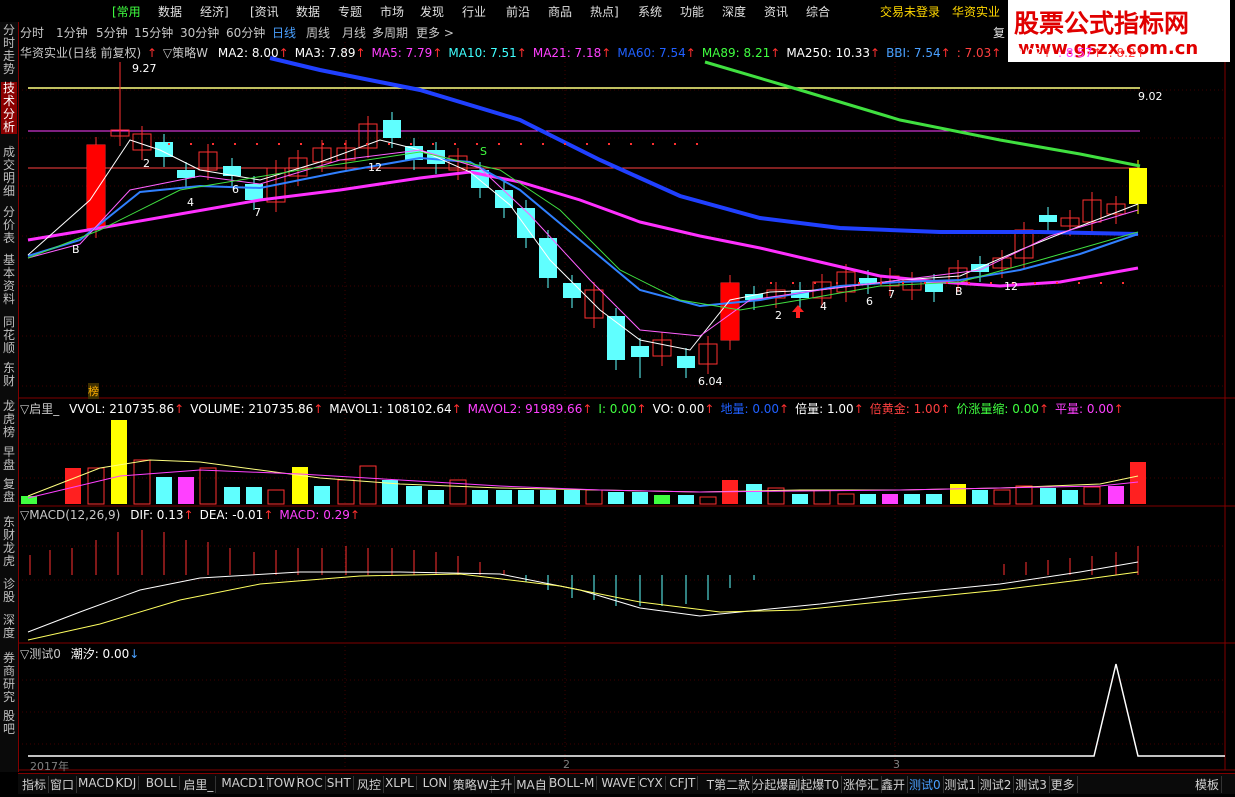 The width and height of the screenshot is (1235, 797). Describe the element at coordinates (9, 172) in the screenshot. I see `left-nav-item-2: 成交明细` at that location.